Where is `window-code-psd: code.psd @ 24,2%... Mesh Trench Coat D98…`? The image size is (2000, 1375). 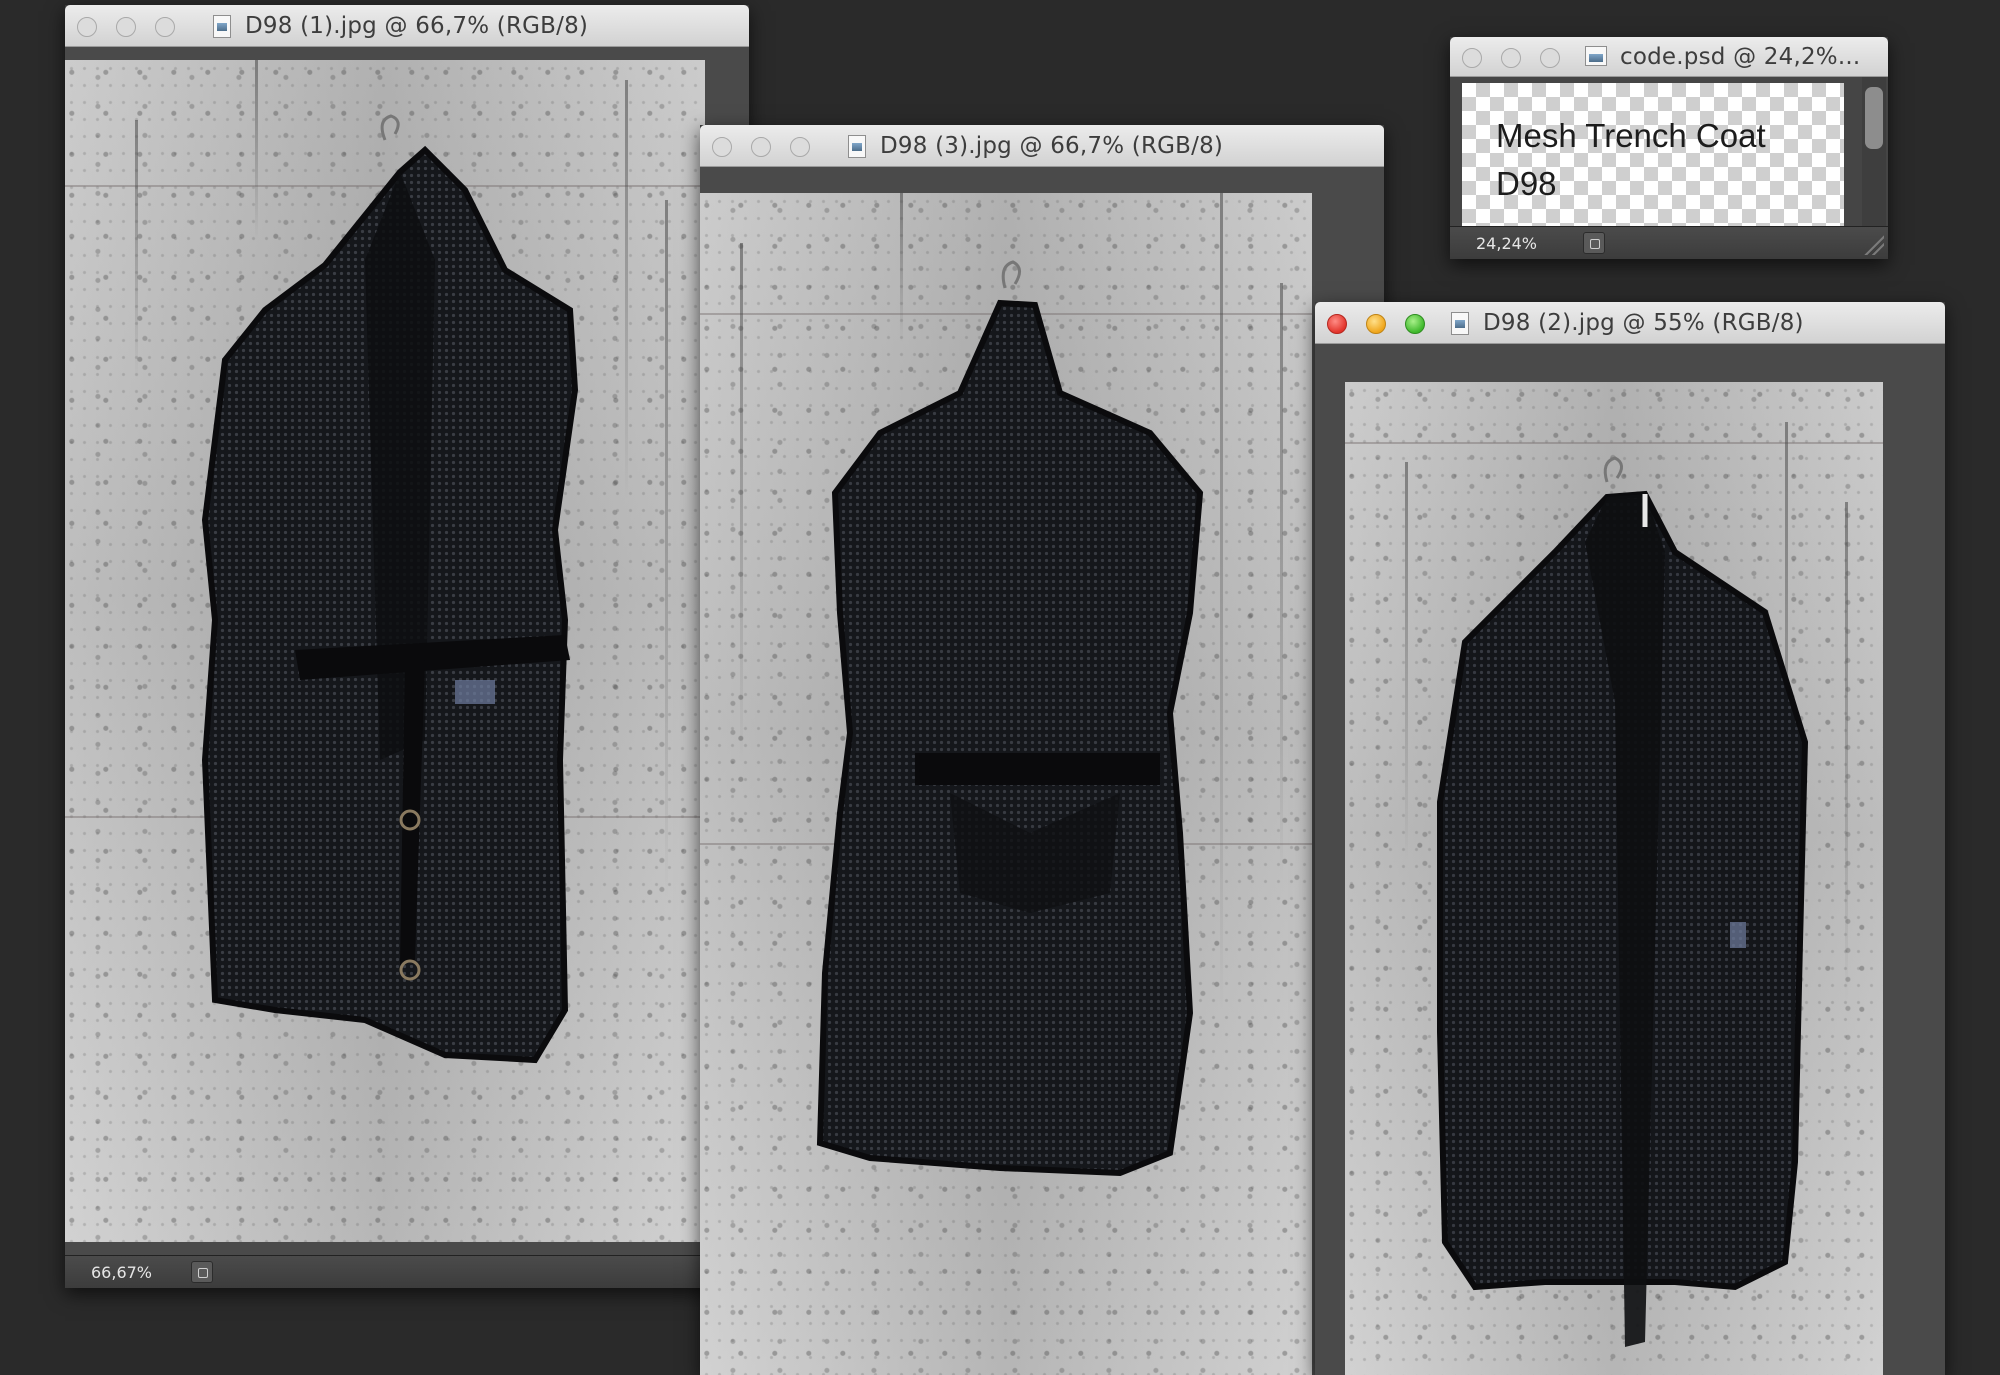
window-code-psd: code.psd @ 24,2%... Mesh Trench Coat D98… is located at coordinates (1669, 148).